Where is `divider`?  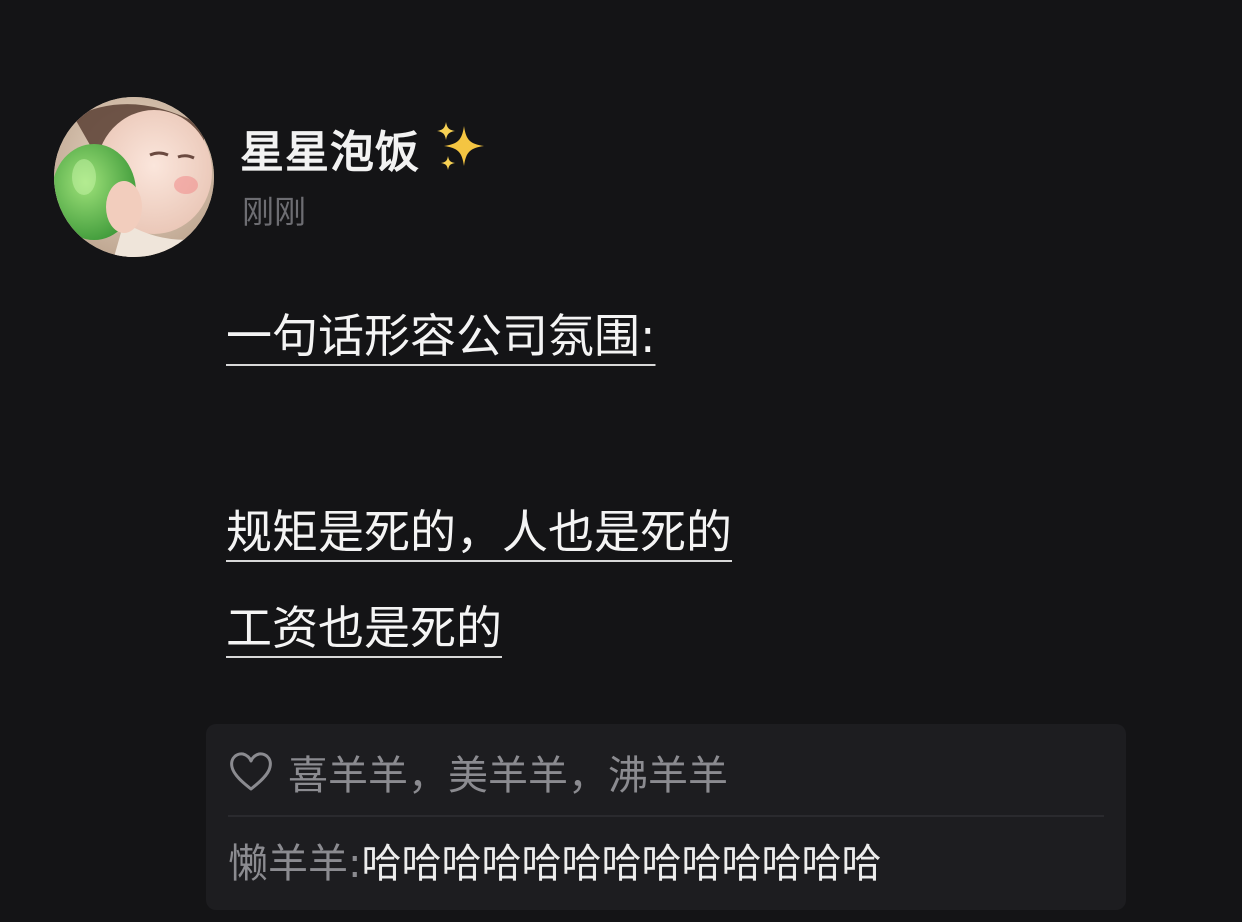 divider is located at coordinates (666, 816).